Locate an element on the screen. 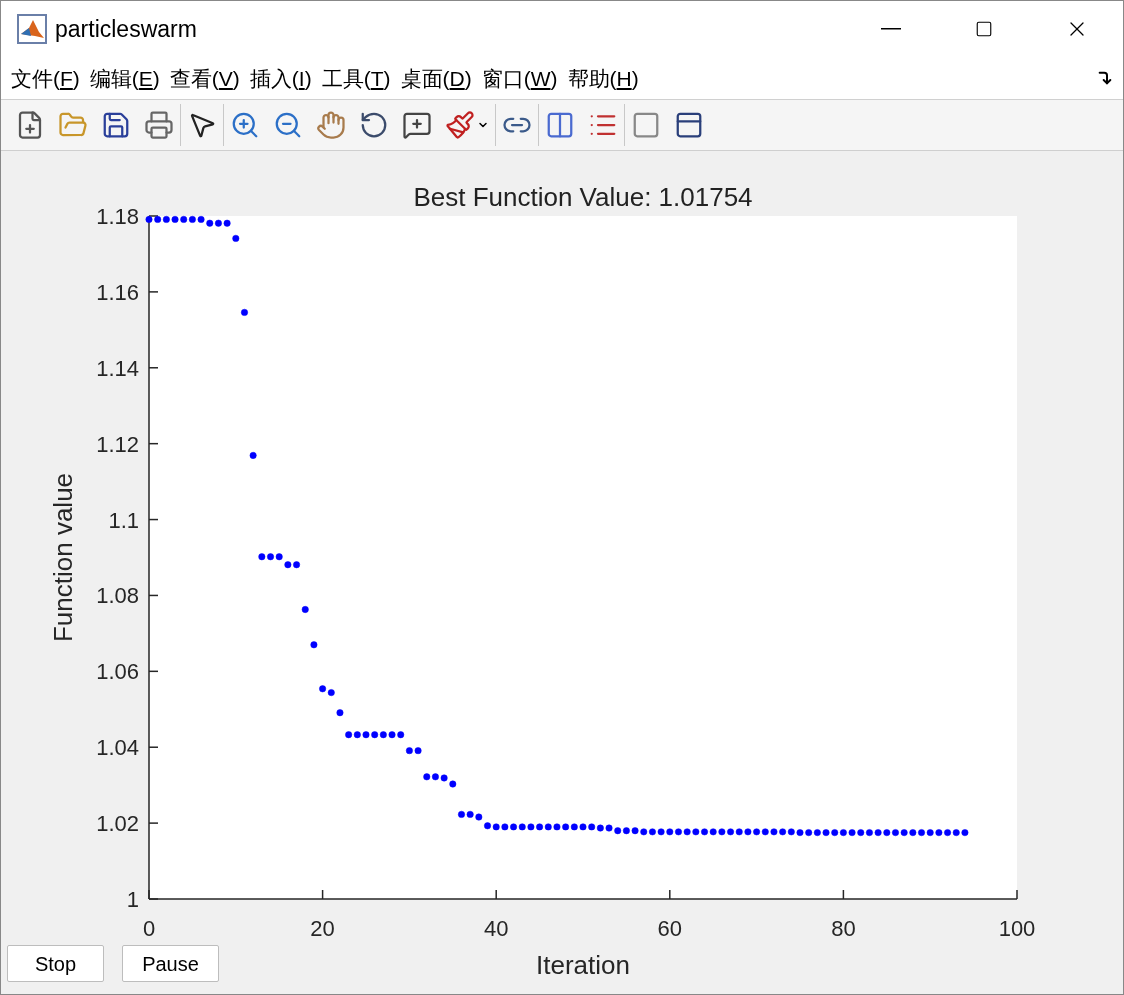 Image resolution: width=1124 pixels, height=995 pixels. y-tick-label: 1.06 is located at coordinates (117, 672).